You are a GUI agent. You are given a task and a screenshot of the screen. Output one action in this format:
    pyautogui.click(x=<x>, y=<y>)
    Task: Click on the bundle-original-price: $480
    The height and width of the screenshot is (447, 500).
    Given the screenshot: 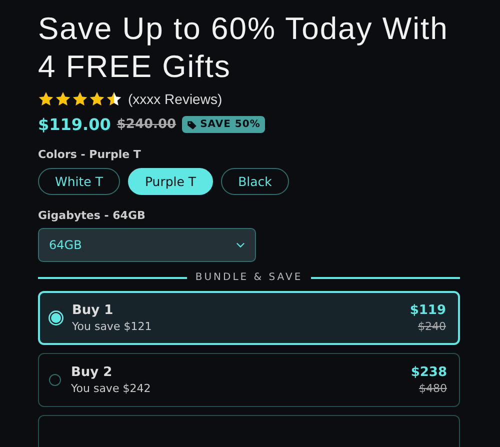 What is the action you would take?
    pyautogui.click(x=432, y=388)
    